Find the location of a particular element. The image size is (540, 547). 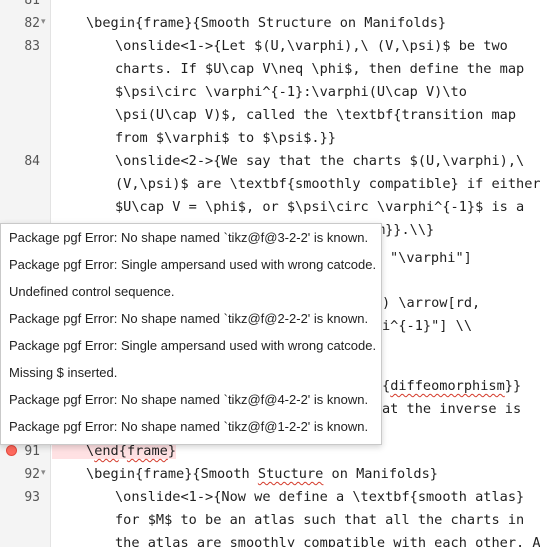

code-line-83-wrap: from $\varphi$ to $\psi$.}} is located at coordinates (270, 138).